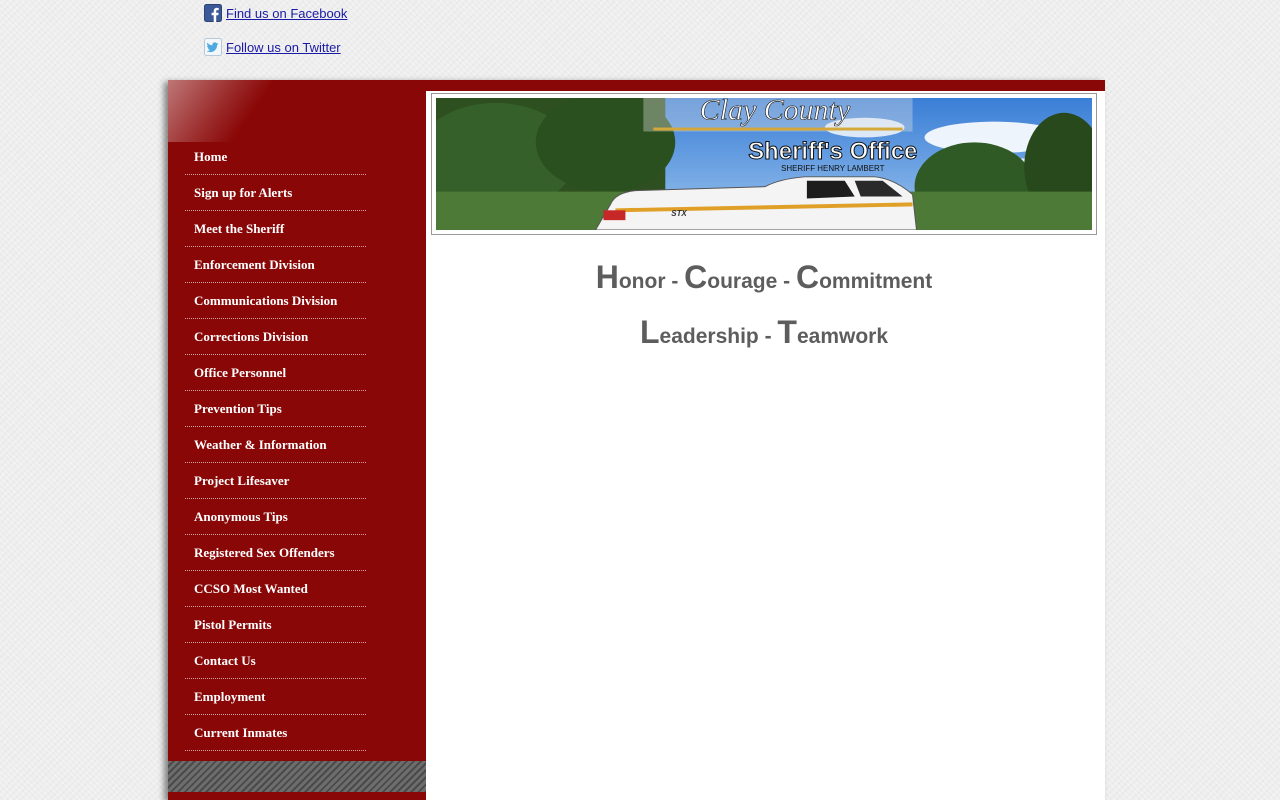 Image resolution: width=1280 pixels, height=800 pixels. Describe the element at coordinates (833, 168) in the screenshot. I see `banner-sheriff-name: SHERIFF HENRY LAMBERT` at that location.